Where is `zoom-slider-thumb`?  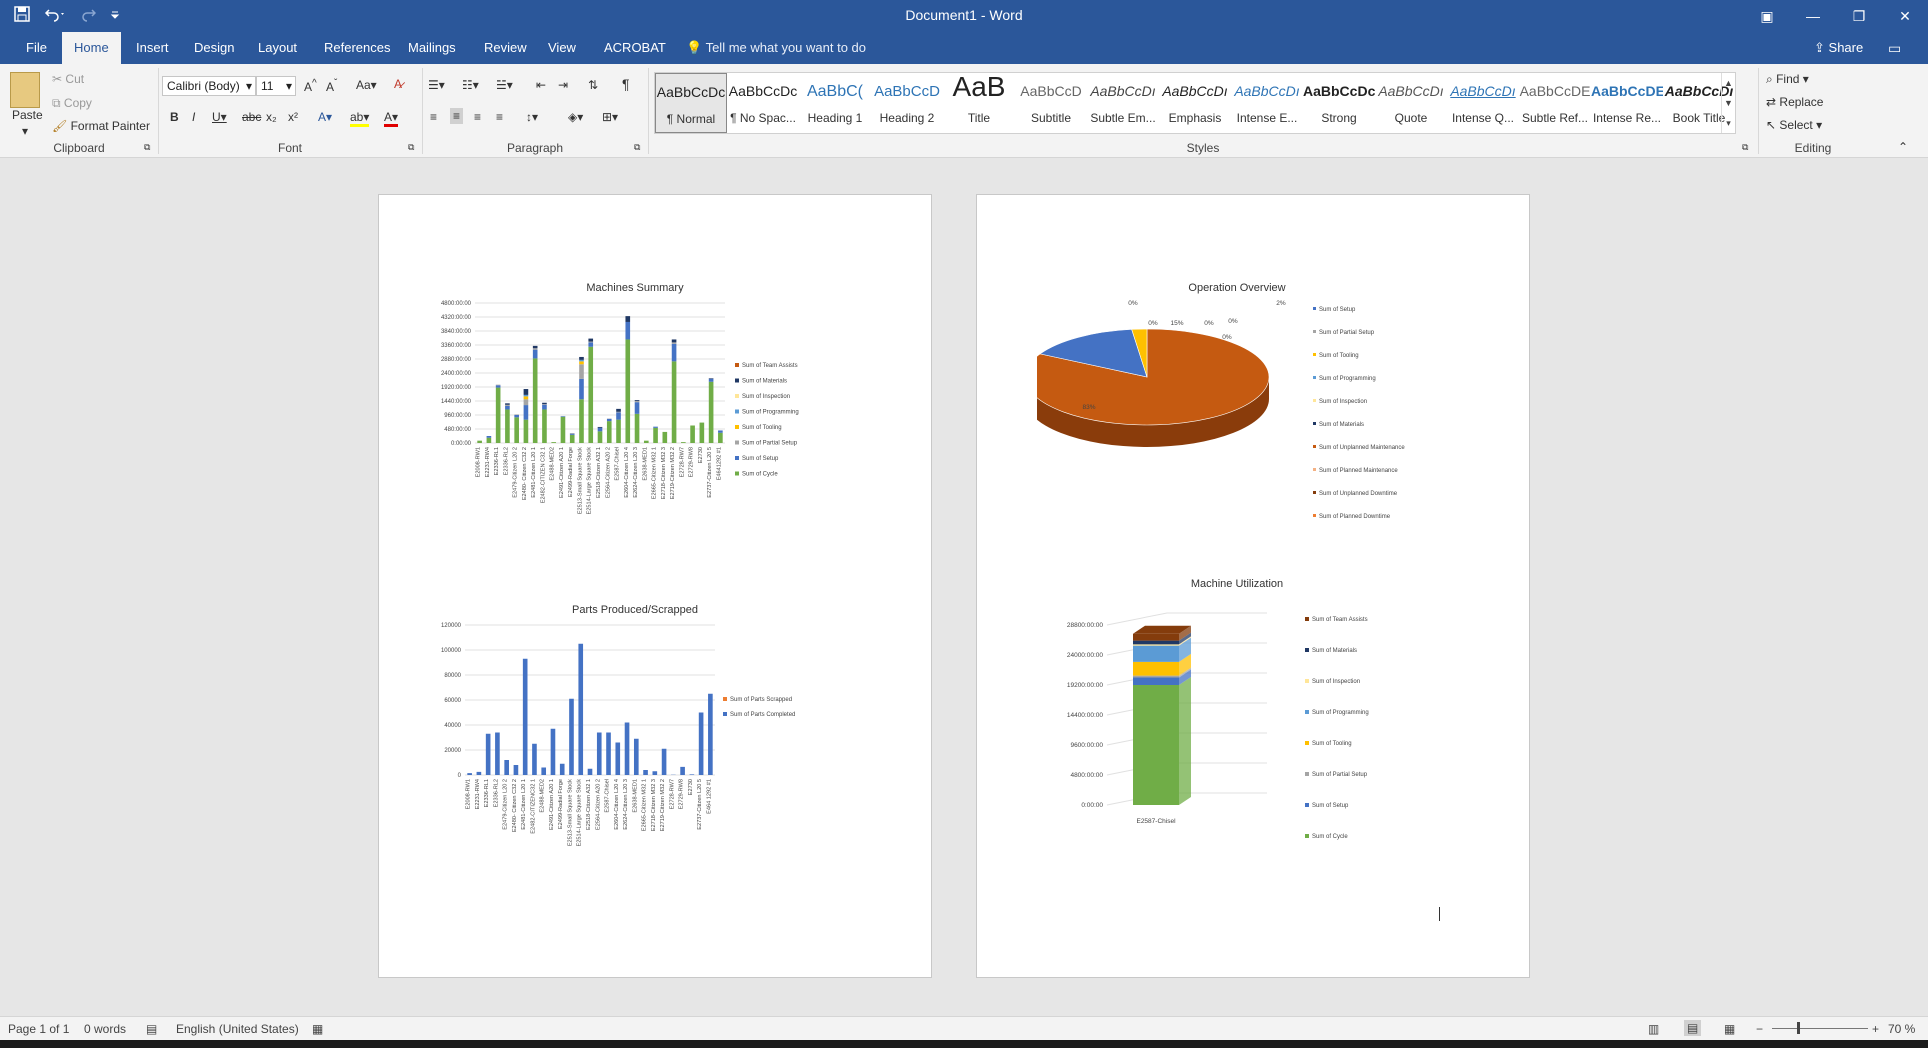
zoom-slider-thumb is located at coordinates (1798, 1028).